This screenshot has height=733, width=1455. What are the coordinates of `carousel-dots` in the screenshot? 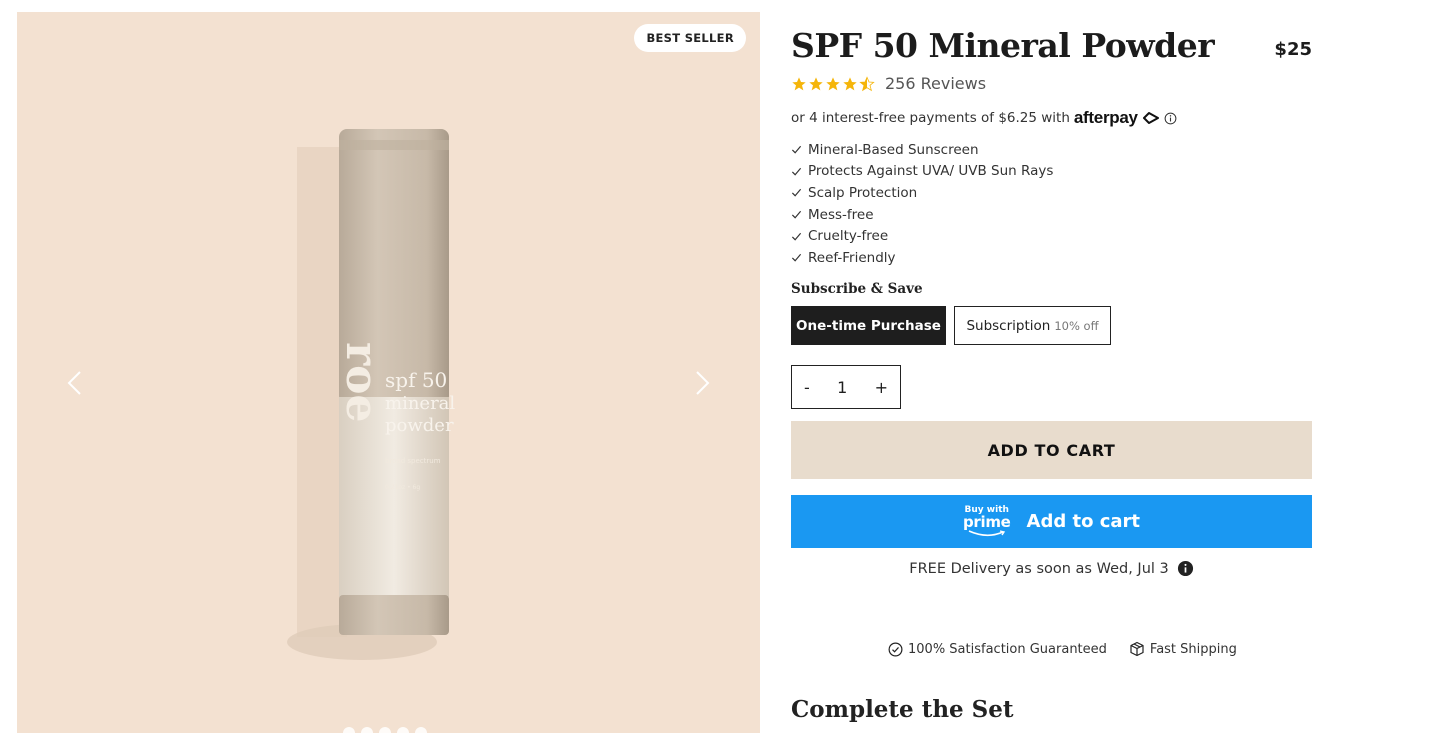 It's located at (385, 730).